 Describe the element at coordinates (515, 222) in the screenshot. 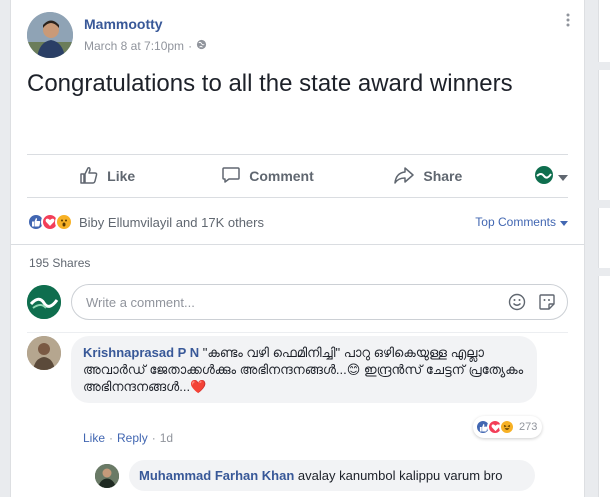

I see `top-comments-label: Top Comments` at that location.